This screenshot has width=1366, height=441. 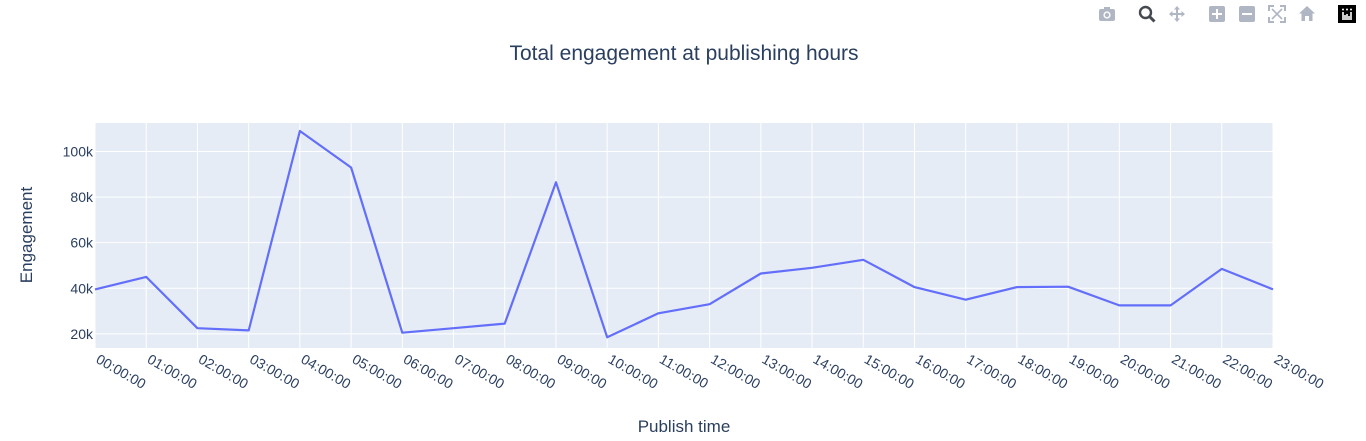 What do you see at coordinates (82, 197) in the screenshot?
I see `y-tick-label: 80k` at bounding box center [82, 197].